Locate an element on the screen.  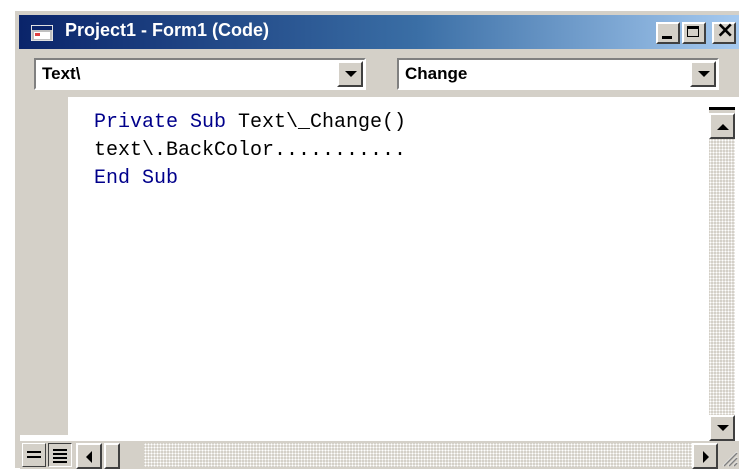
minimize-icon is located at coordinates (667, 37).